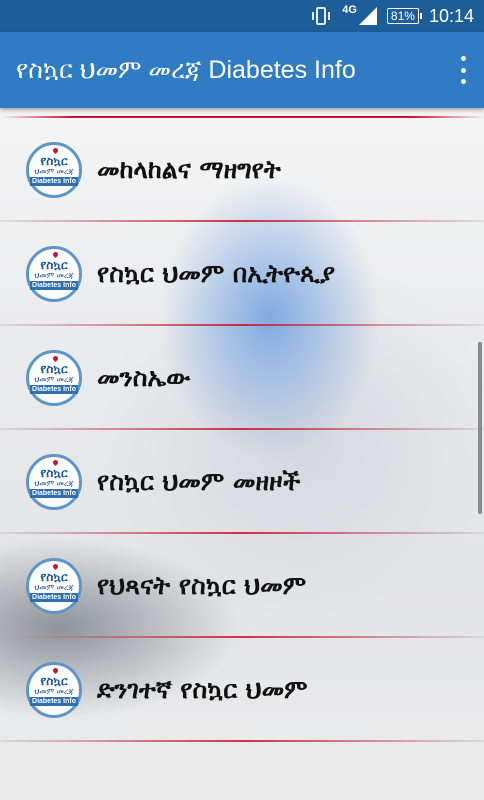 Image resolution: width=484 pixels, height=800 pixels. I want to click on list-divider, so click(242, 741).